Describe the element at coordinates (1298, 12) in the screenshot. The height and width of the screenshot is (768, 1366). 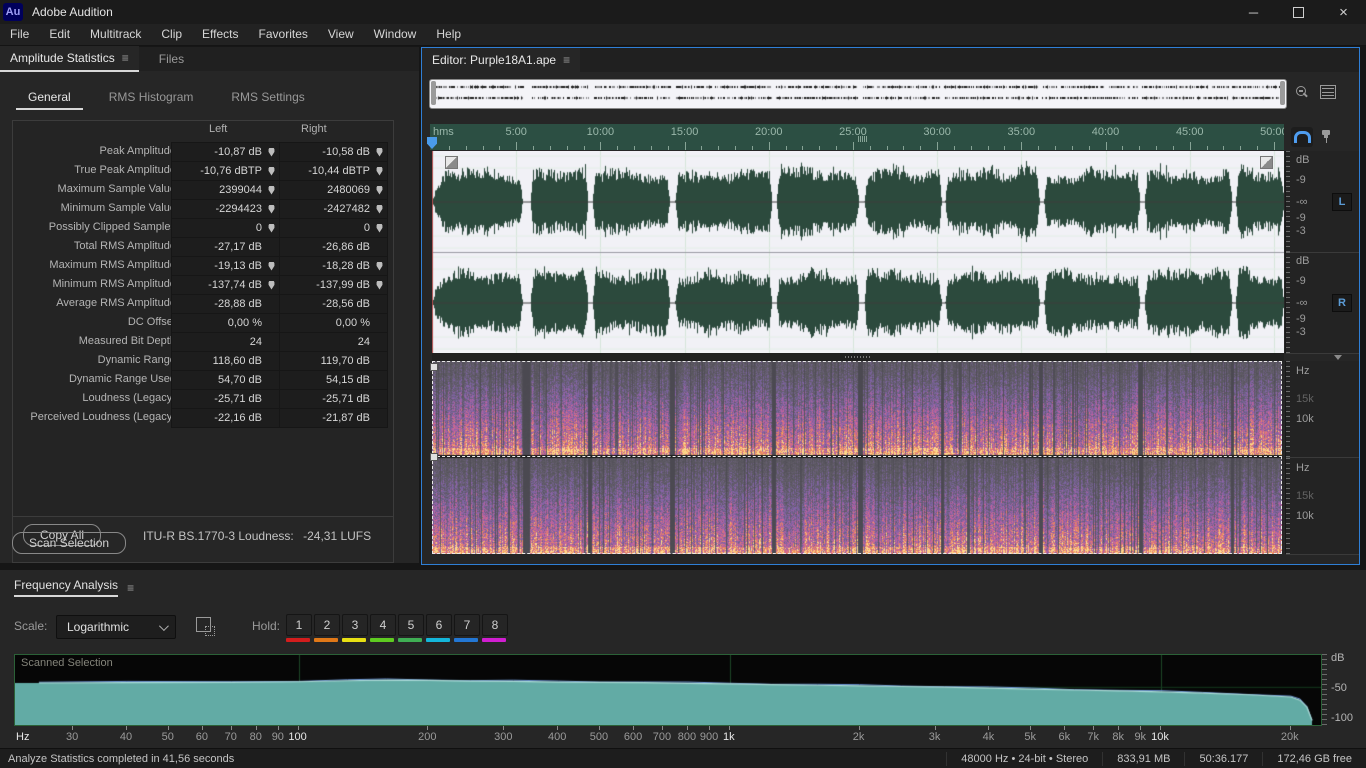
I see `maximize-button` at that location.